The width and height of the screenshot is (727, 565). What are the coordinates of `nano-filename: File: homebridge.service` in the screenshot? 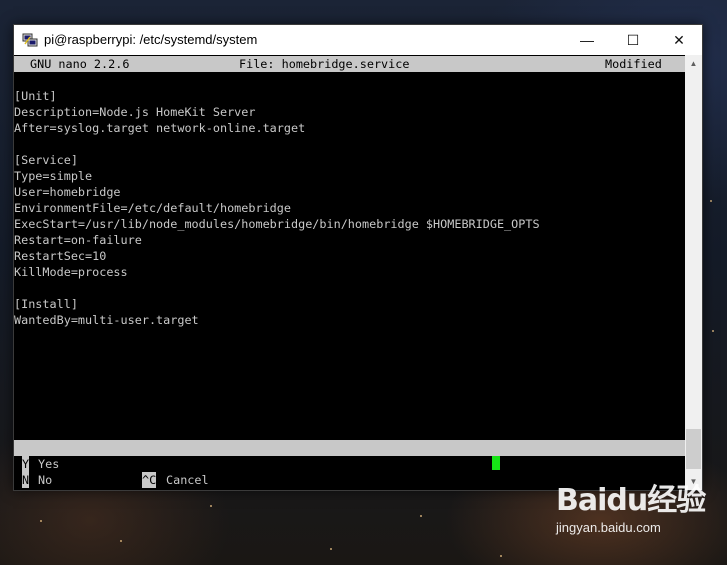 It's located at (324, 64).